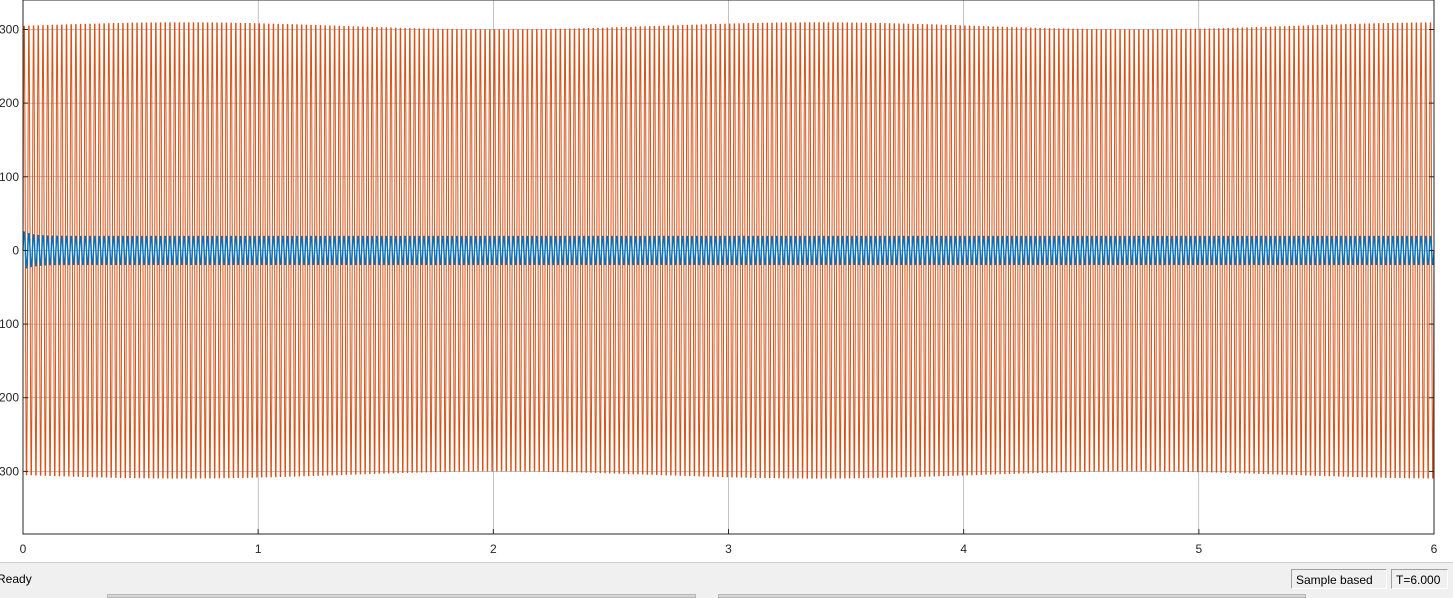  What do you see at coordinates (16, 579) in the screenshot?
I see `status-text: Ready` at bounding box center [16, 579].